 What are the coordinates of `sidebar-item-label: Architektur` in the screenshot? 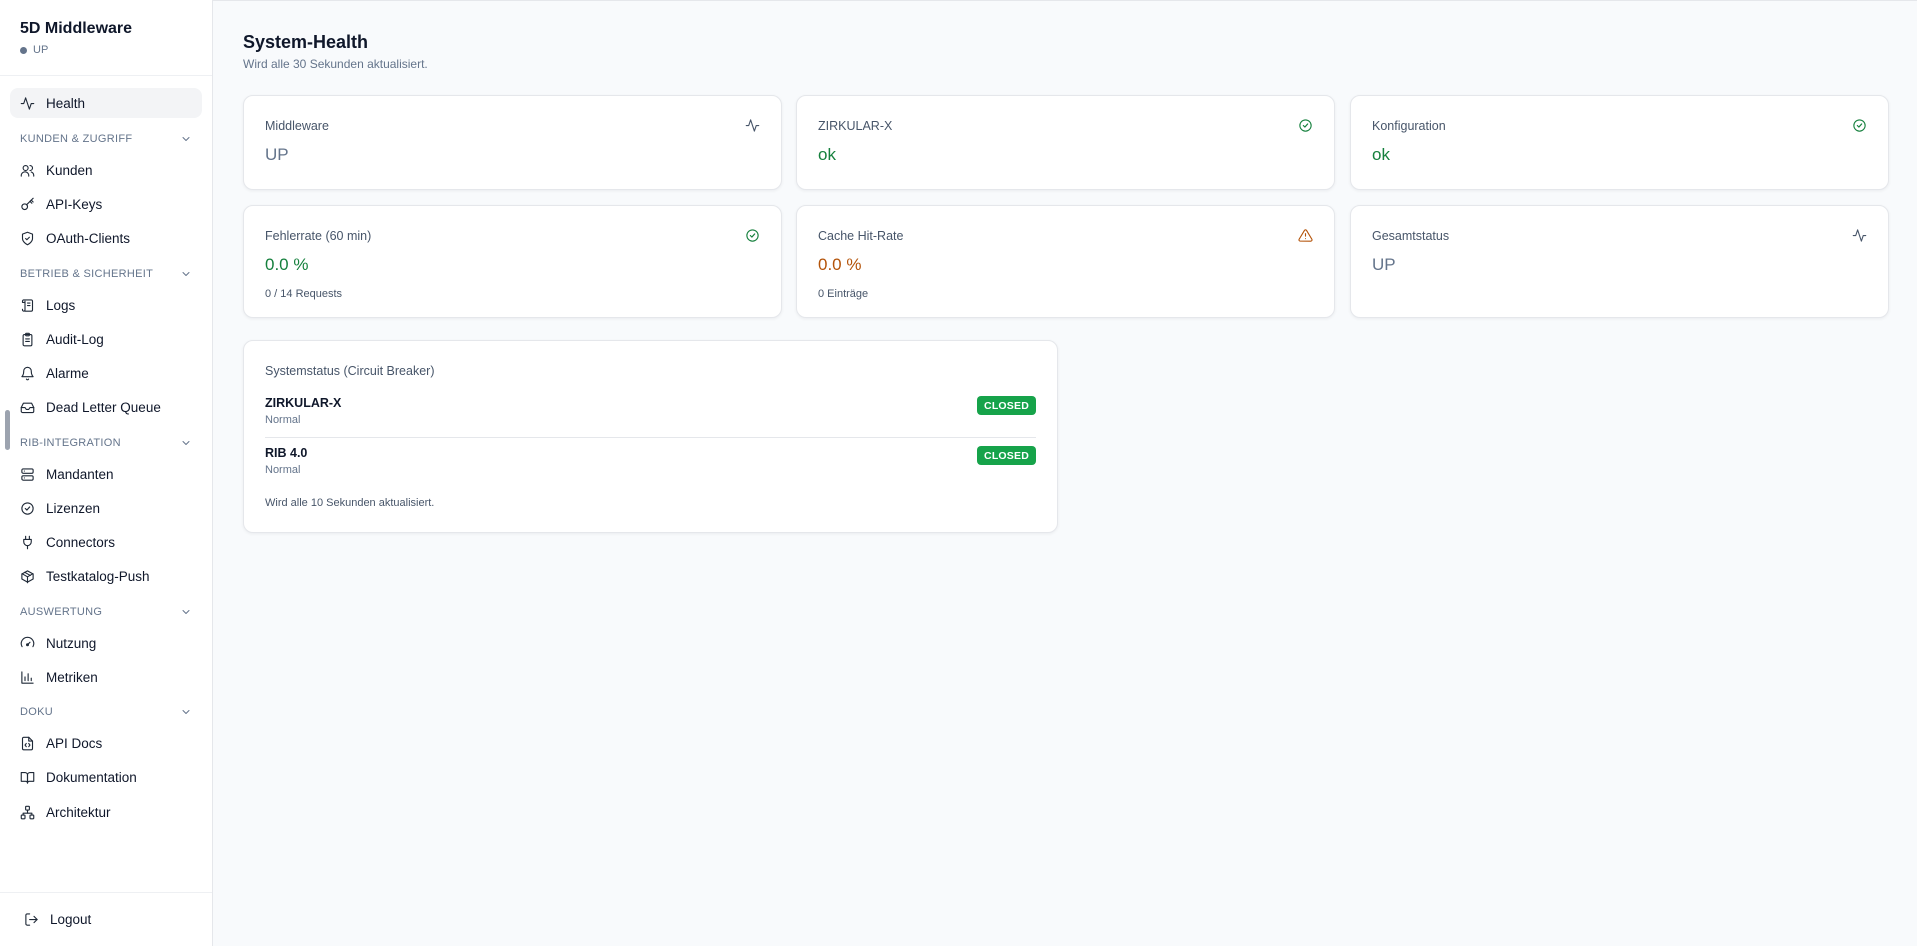 It's located at (78, 812).